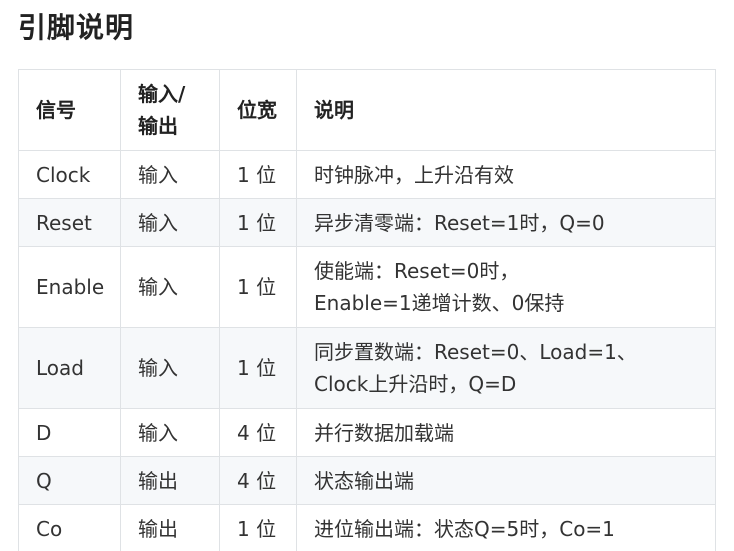 This screenshot has width=734, height=551. What do you see at coordinates (506, 174) in the screenshot?
I see `cell-description: 时钟脉冲，上升沿有效` at bounding box center [506, 174].